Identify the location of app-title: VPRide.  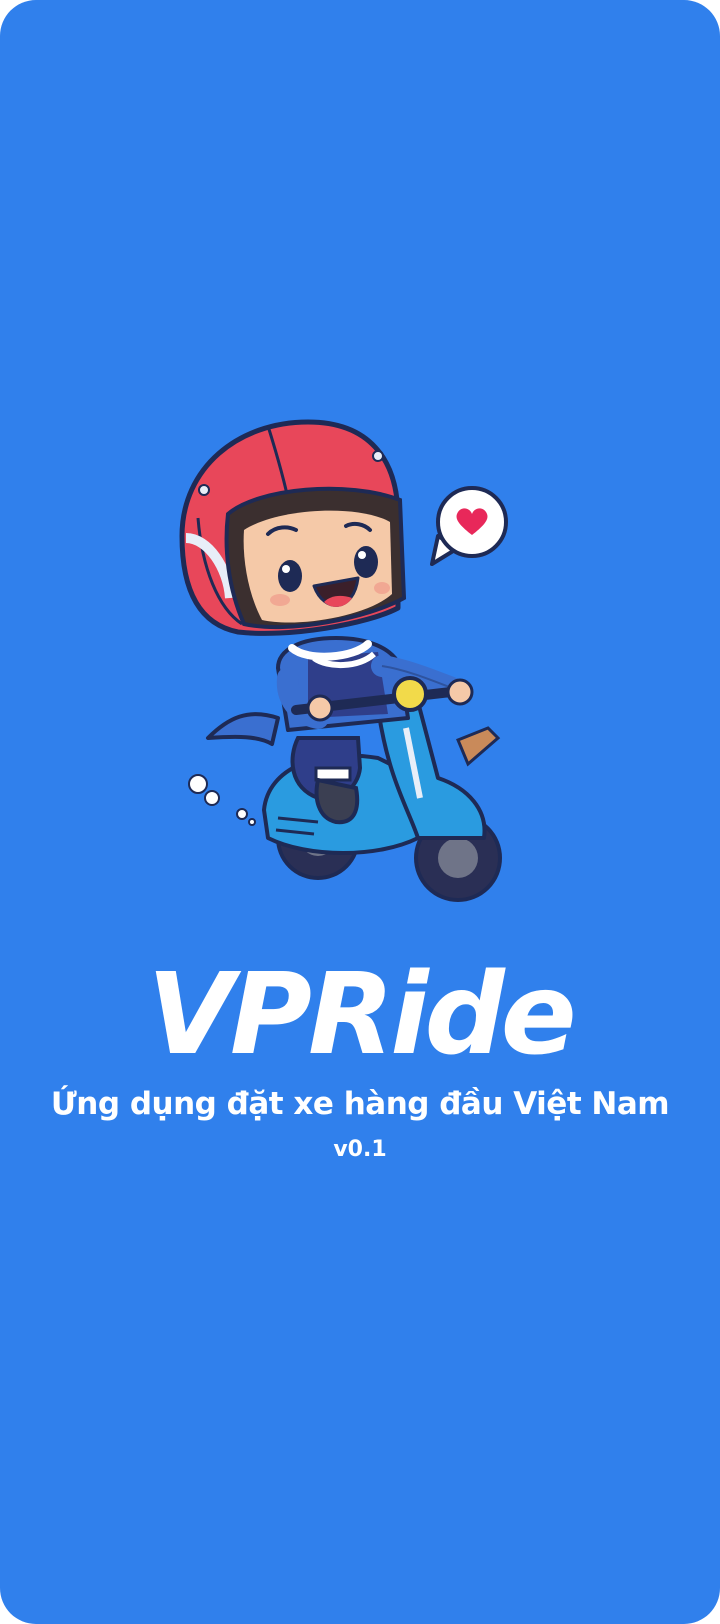
(362, 1015).